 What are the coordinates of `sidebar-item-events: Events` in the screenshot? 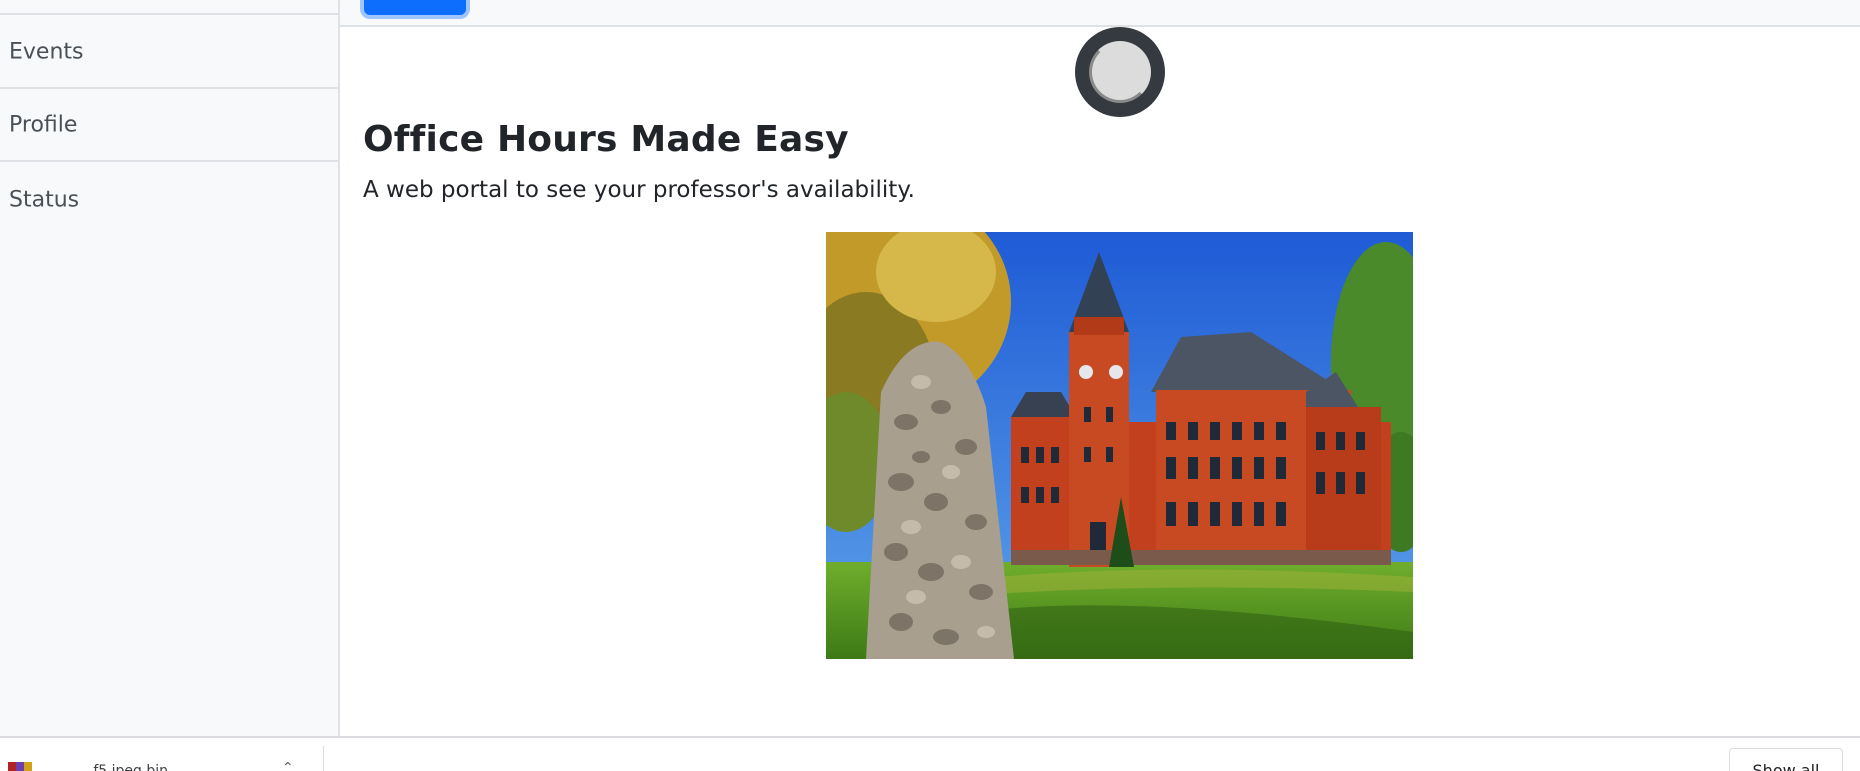 It's located at (170, 52).